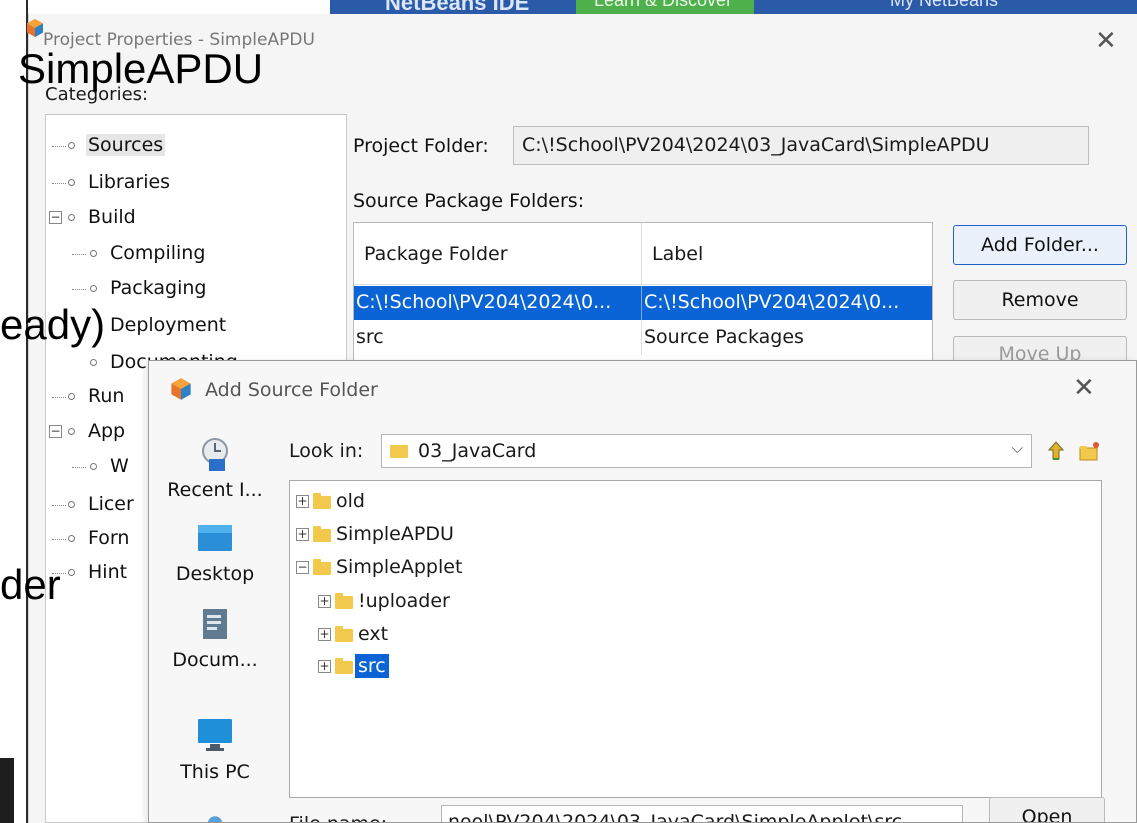  I want to click on new-folder-icon, so click(1089, 451).